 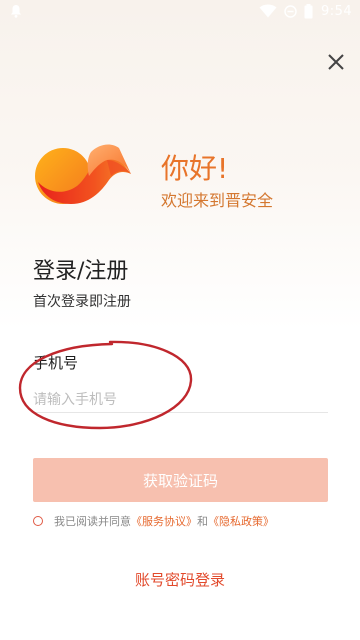 I want to click on app-logo, so click(x=83, y=174).